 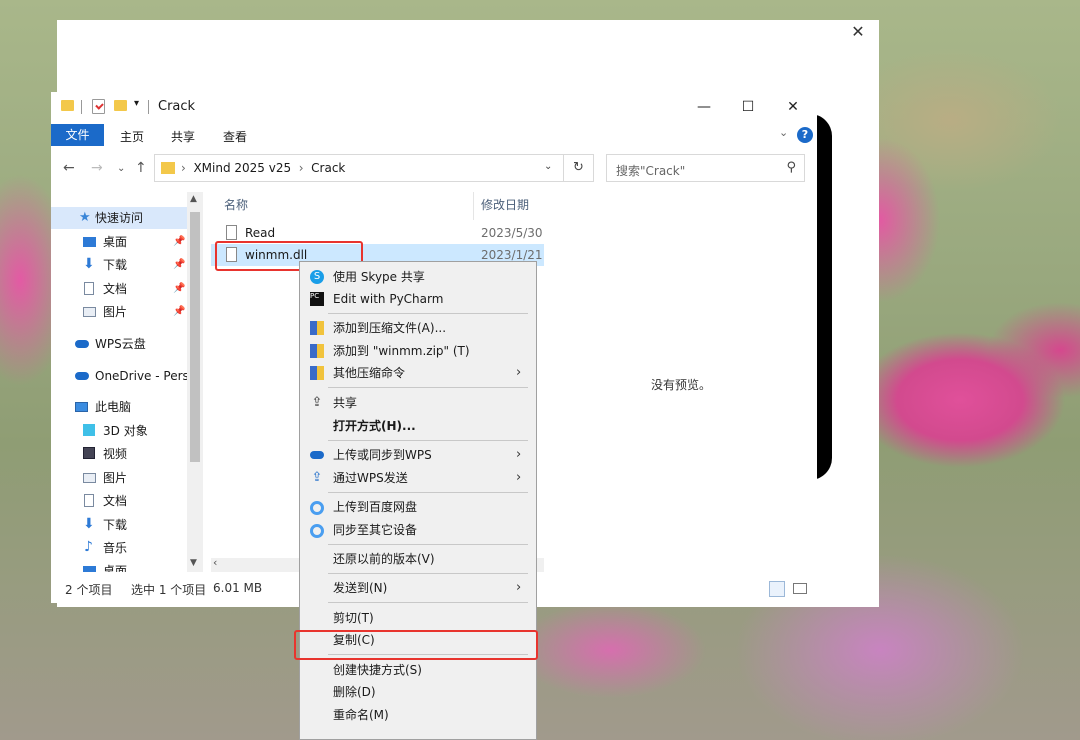 I want to click on nav-item-quick-access: ★ 快速访问, so click(x=126, y=218).